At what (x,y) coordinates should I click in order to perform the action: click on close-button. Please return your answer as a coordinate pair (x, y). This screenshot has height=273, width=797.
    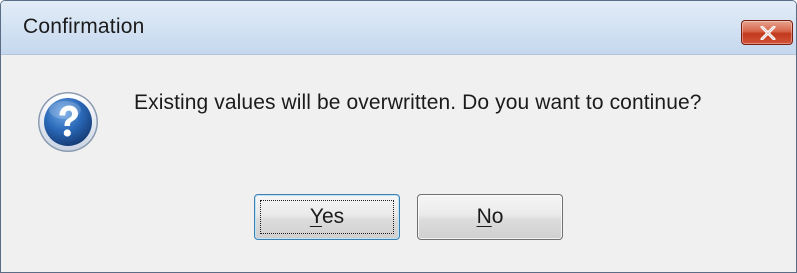
    Looking at the image, I should click on (767, 32).